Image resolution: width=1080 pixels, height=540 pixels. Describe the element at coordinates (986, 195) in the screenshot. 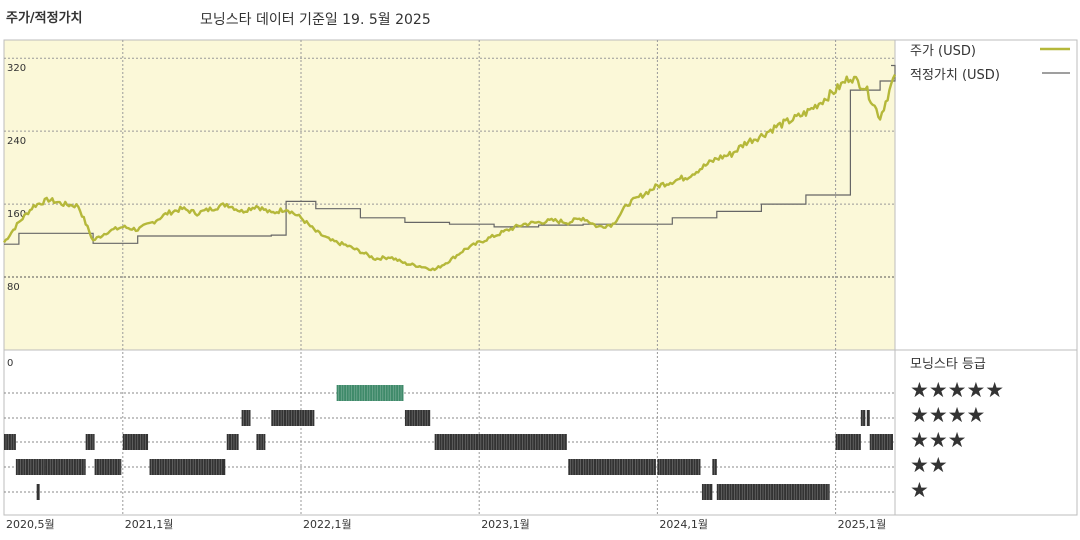

I see `price-legend-box` at that location.